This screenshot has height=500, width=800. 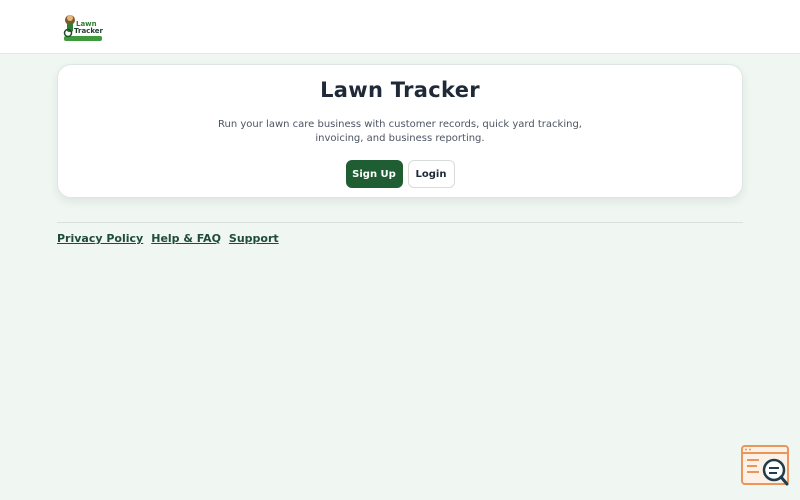 I want to click on lawn-tracker-logo-icon: Lawn Tracker, so click(x=83, y=27).